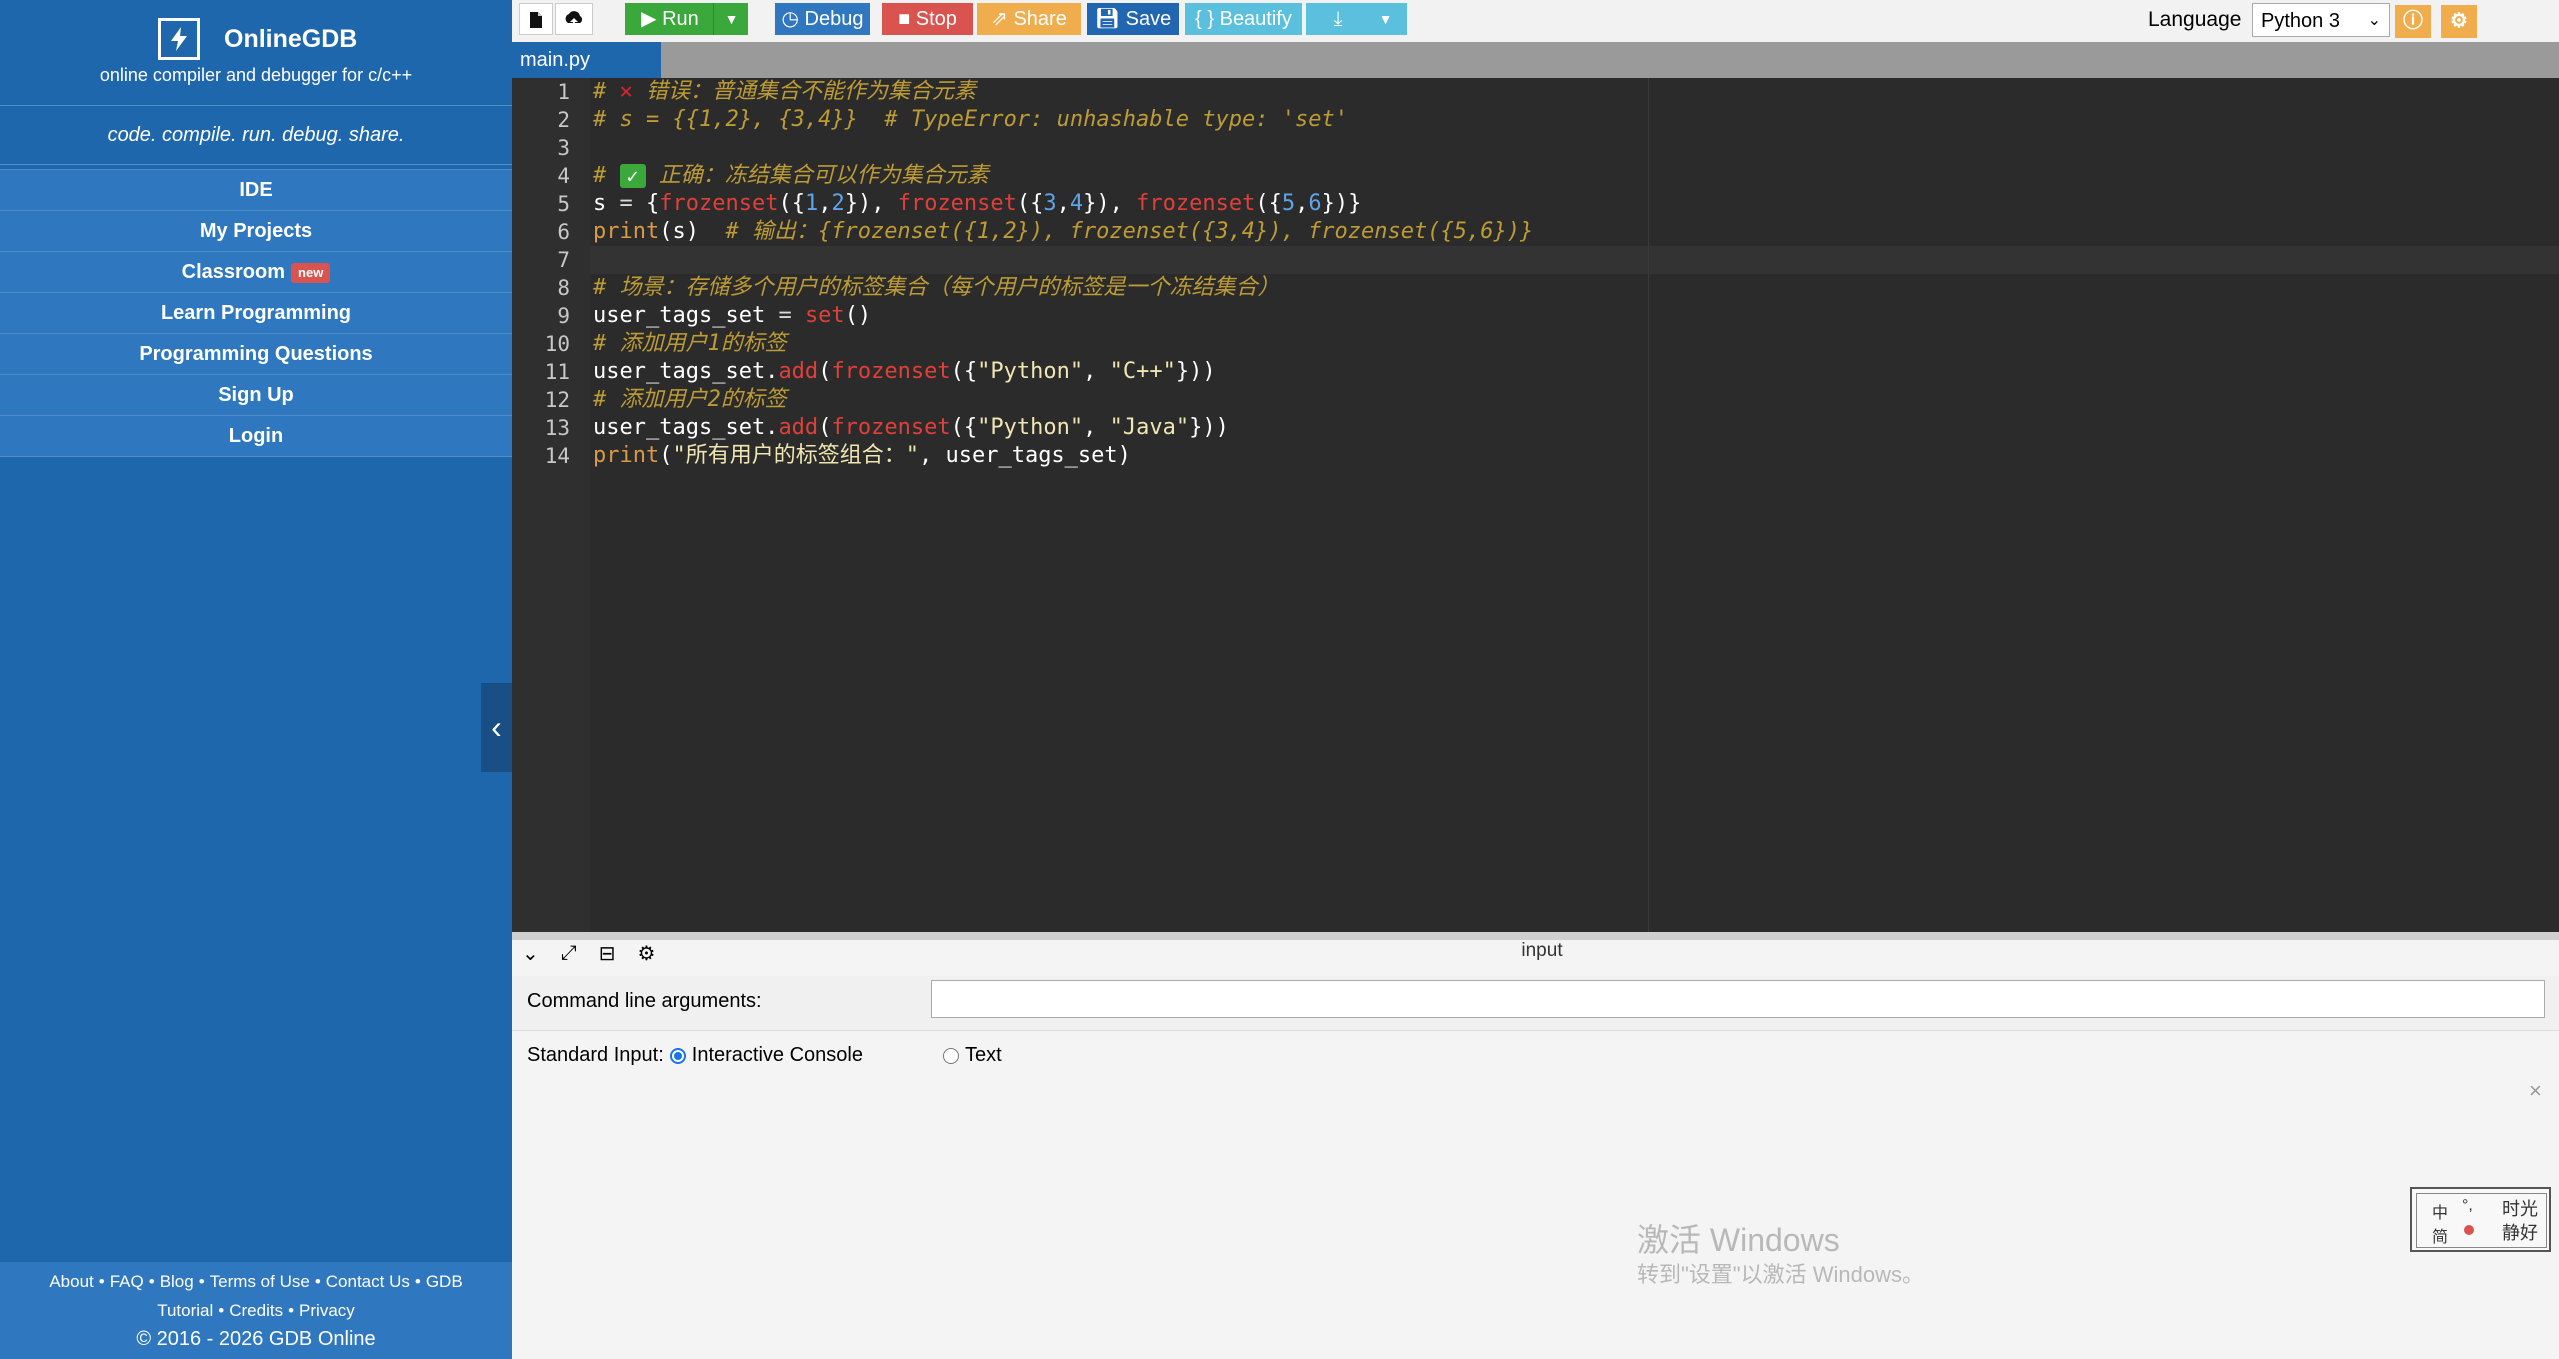 This screenshot has height=1359, width=2559. Describe the element at coordinates (256, 135) in the screenshot. I see `motto: code. compile. run. debug. share.` at that location.